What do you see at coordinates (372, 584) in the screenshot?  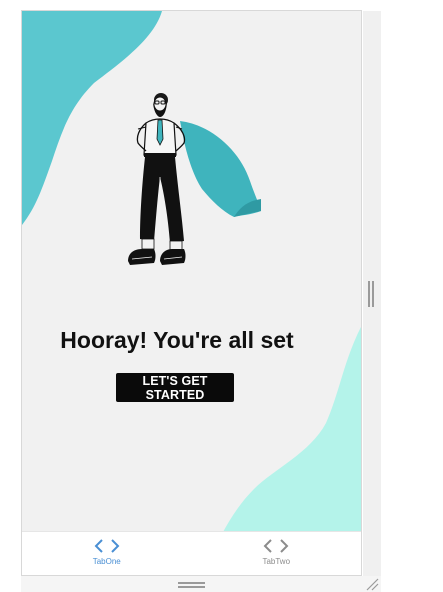 I see `resize-grip-icon` at bounding box center [372, 584].